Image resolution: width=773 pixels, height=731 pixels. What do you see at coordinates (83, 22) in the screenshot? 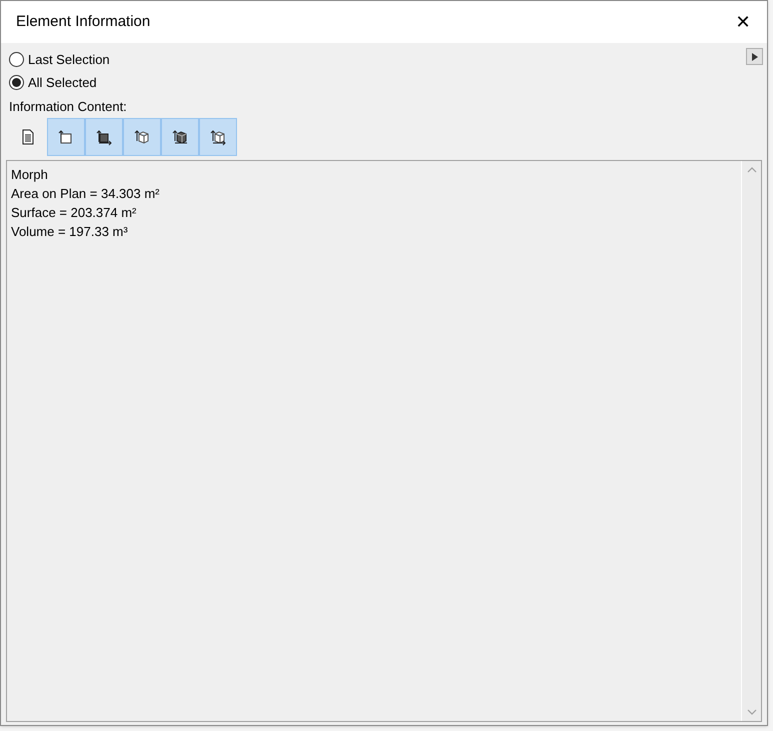
I see `window-title: Element Information` at bounding box center [83, 22].